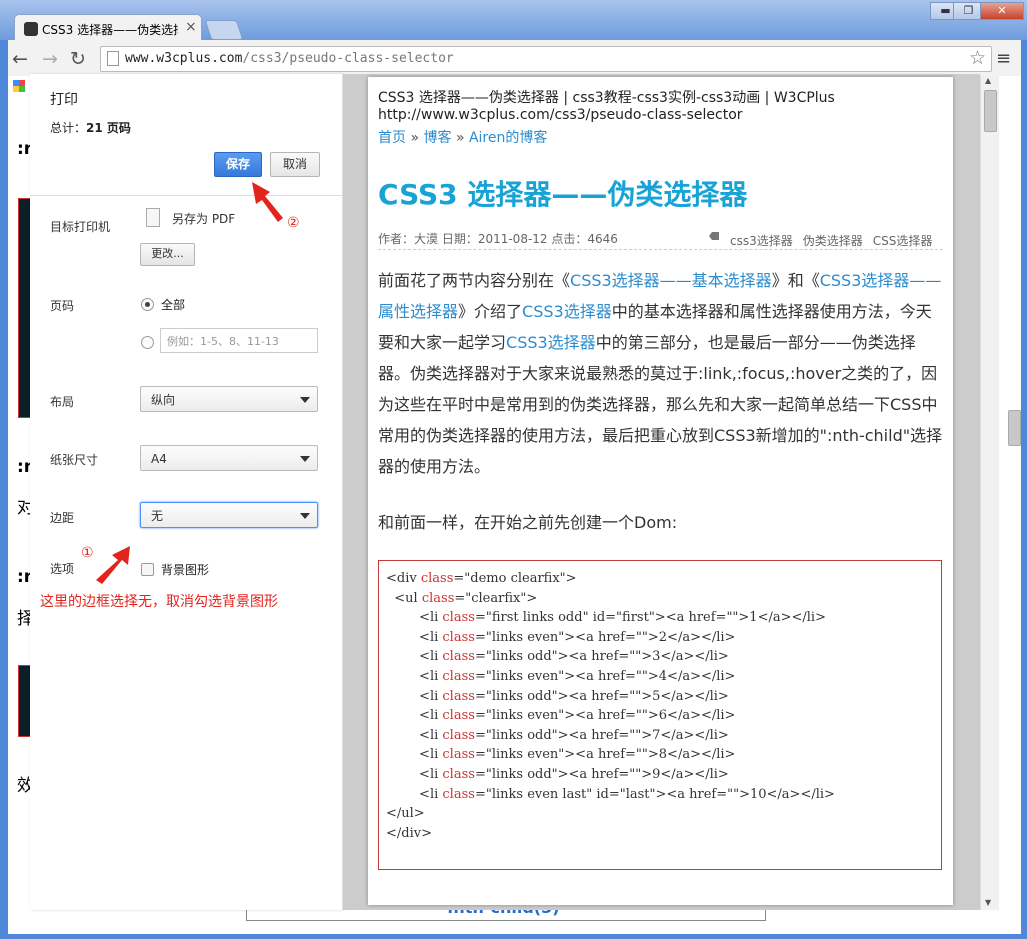 This screenshot has height=939, width=1027. What do you see at coordinates (239, 340) in the screenshot?
I see `pages-input: 例如：1-5、8、11-13` at bounding box center [239, 340].